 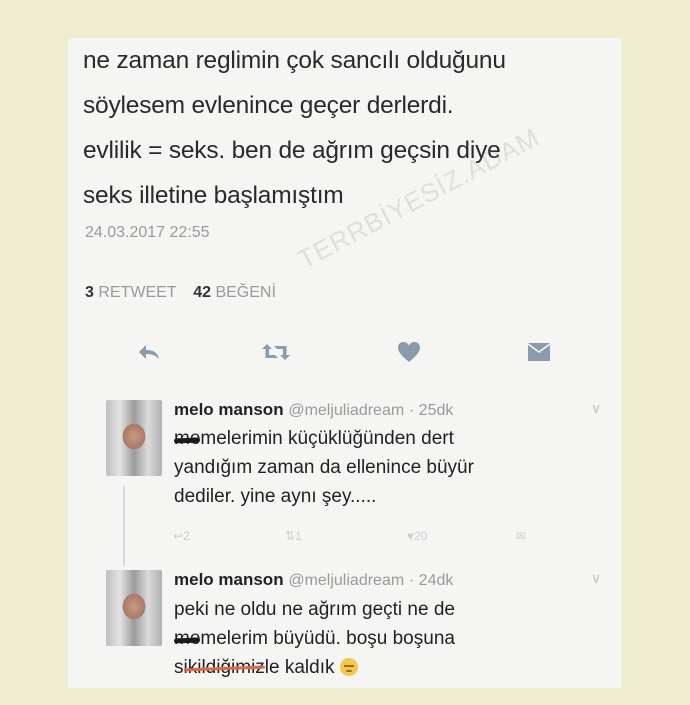 What do you see at coordinates (89, 292) in the screenshot?
I see `retweet-count: 3` at bounding box center [89, 292].